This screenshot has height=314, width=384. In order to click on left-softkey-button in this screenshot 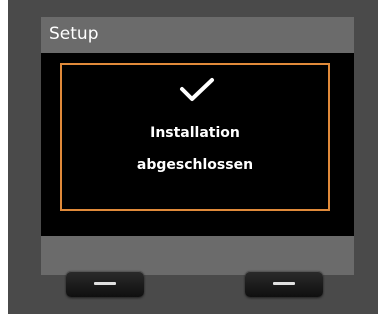, I will do `click(105, 284)`.